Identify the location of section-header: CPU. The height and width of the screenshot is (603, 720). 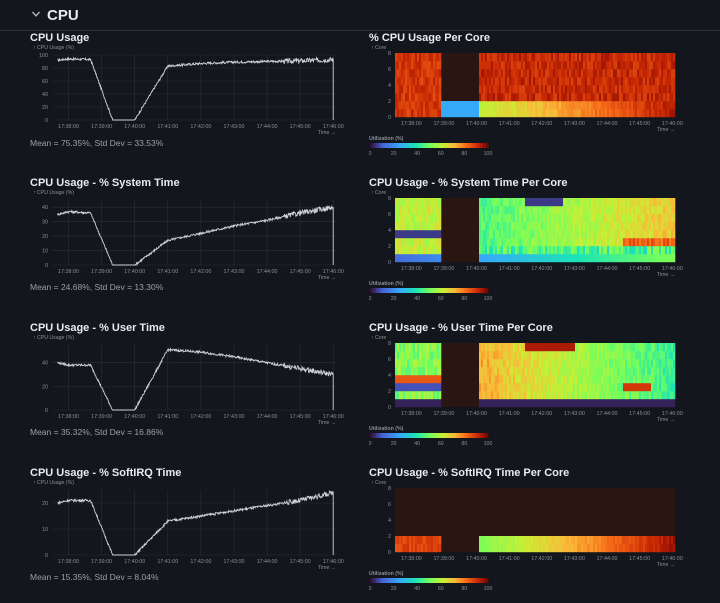
(360, 15).